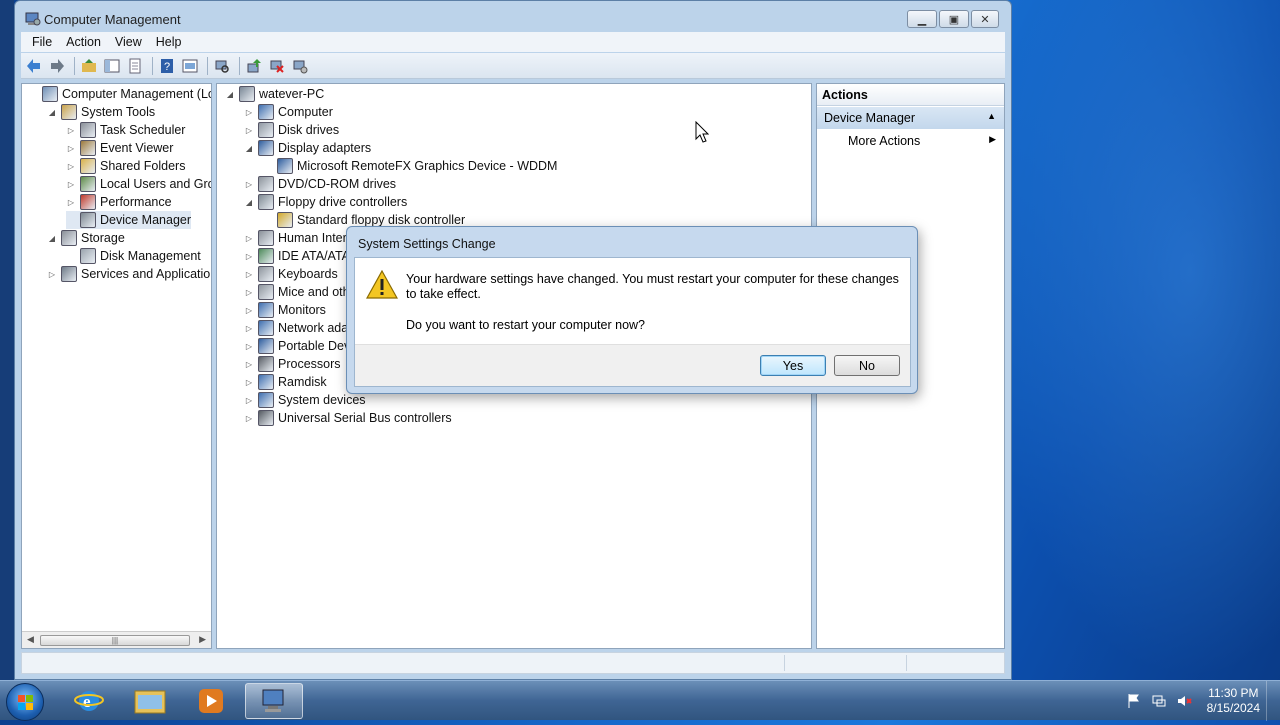  What do you see at coordinates (69, 238) in the screenshot?
I see `storage-icon` at bounding box center [69, 238].